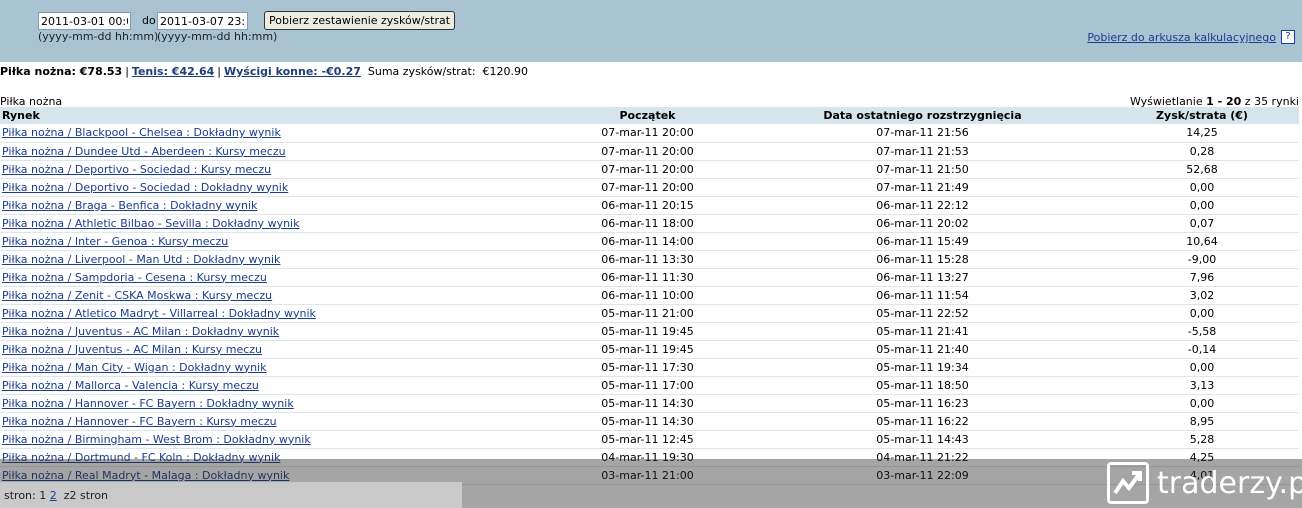 Image resolution: width=1302 pixels, height=508 pixels. Describe the element at coordinates (922, 385) in the screenshot. I see `settled-cell: 05-mar-11 18:50` at that location.